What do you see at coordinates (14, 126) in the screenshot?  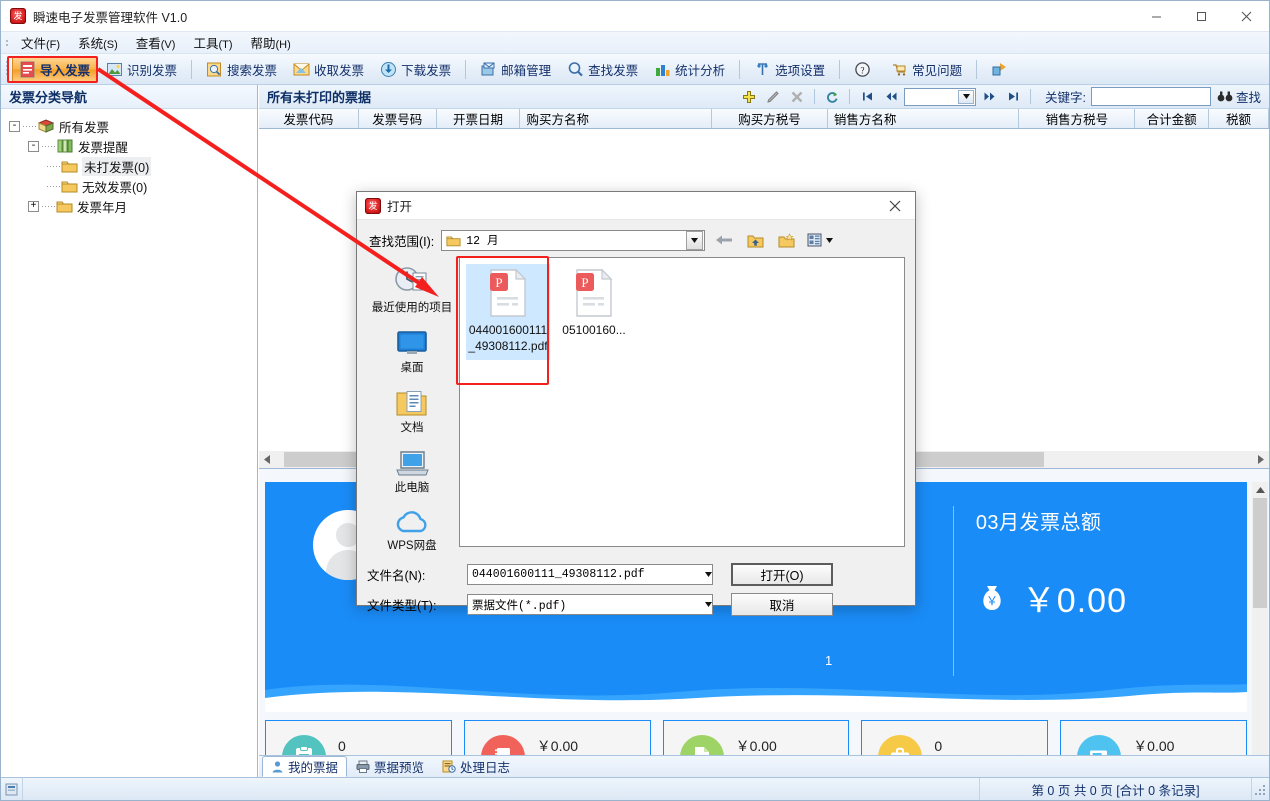 I see `expander-all-invoices: -` at bounding box center [14, 126].